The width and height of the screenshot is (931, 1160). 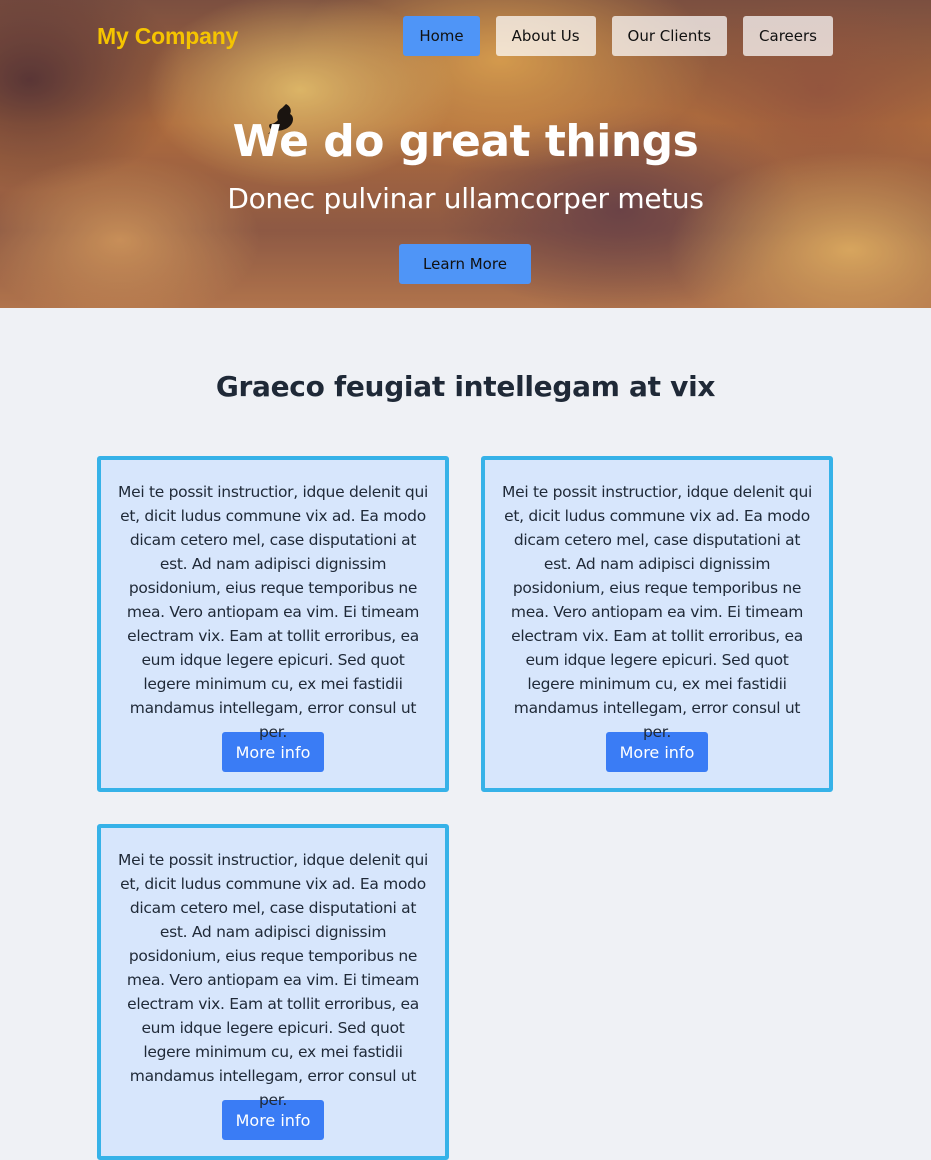 I want to click on section-title: Graeco feugiat intellegam at vix, so click(x=465, y=386).